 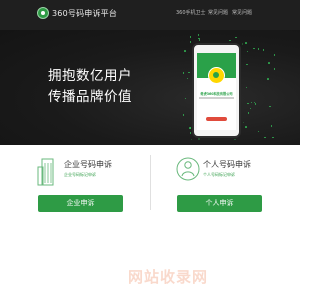 What do you see at coordinates (218, 12) in the screenshot?
I see `nav-item-faq-1: 常见问题` at bounding box center [218, 12].